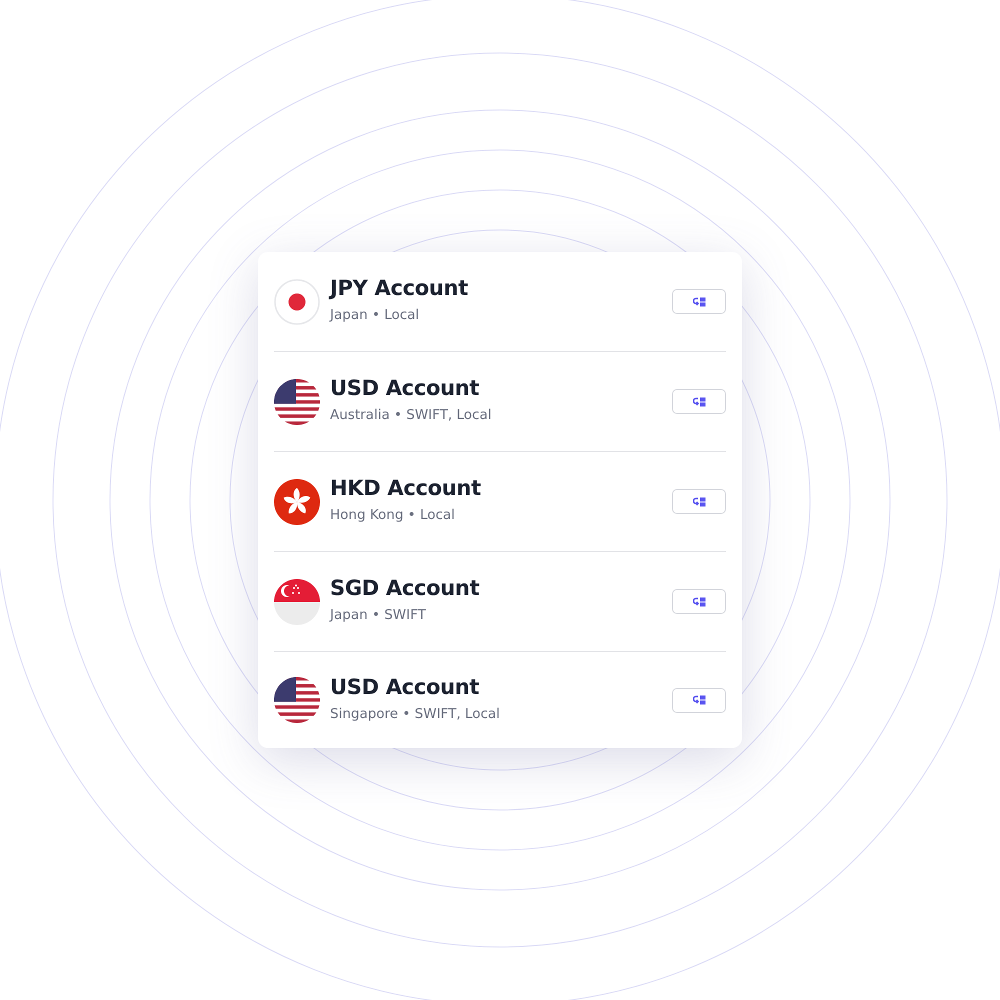 The height and width of the screenshot is (1000, 1000). I want to click on account-details: Japan • Local, so click(375, 315).